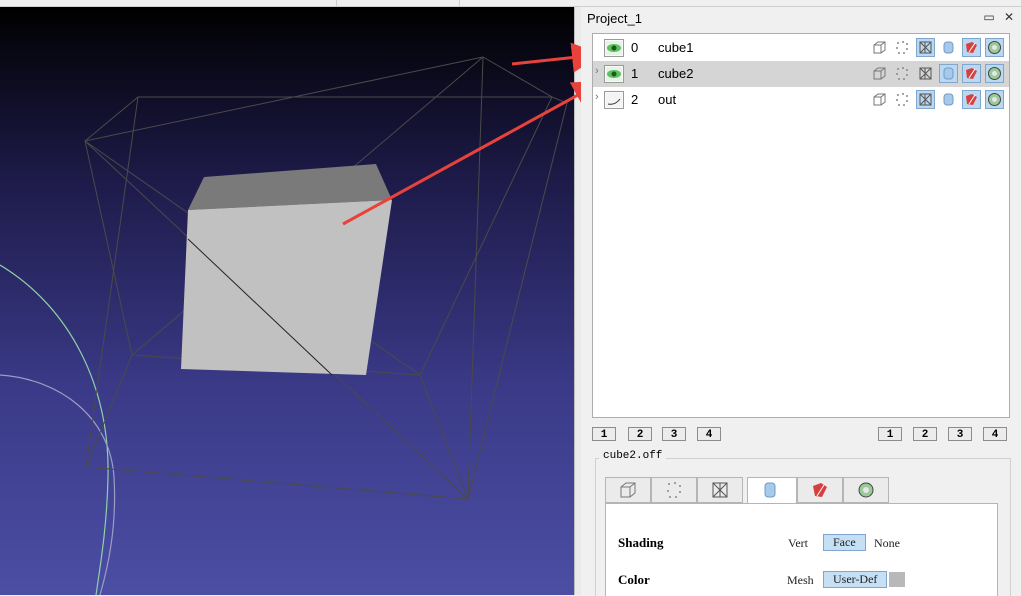 This screenshot has width=1021, height=596. I want to click on layer-id: 2, so click(635, 99).